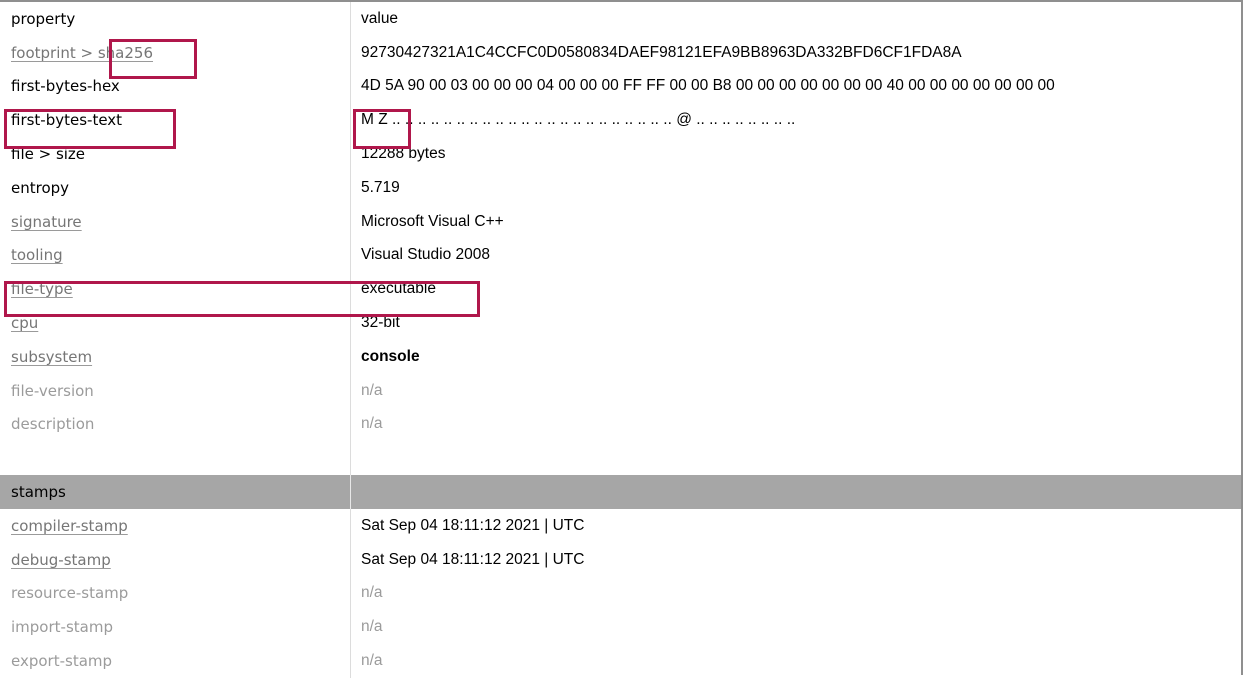 The height and width of the screenshot is (678, 1245). What do you see at coordinates (175, 19) in the screenshot?
I see `column-header-property: property` at bounding box center [175, 19].